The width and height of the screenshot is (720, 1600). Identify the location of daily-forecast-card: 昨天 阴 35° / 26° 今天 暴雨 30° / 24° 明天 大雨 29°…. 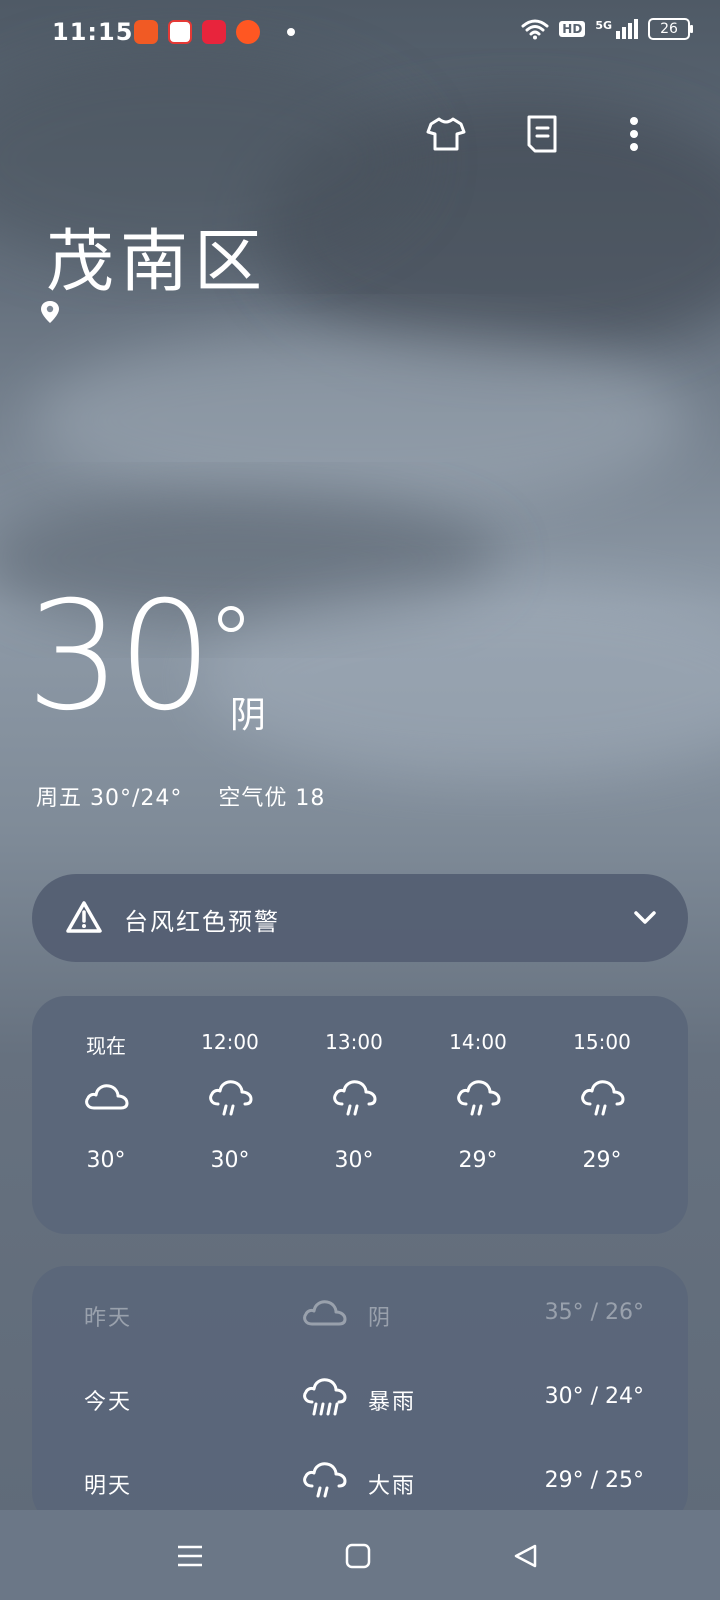
(360, 1396).